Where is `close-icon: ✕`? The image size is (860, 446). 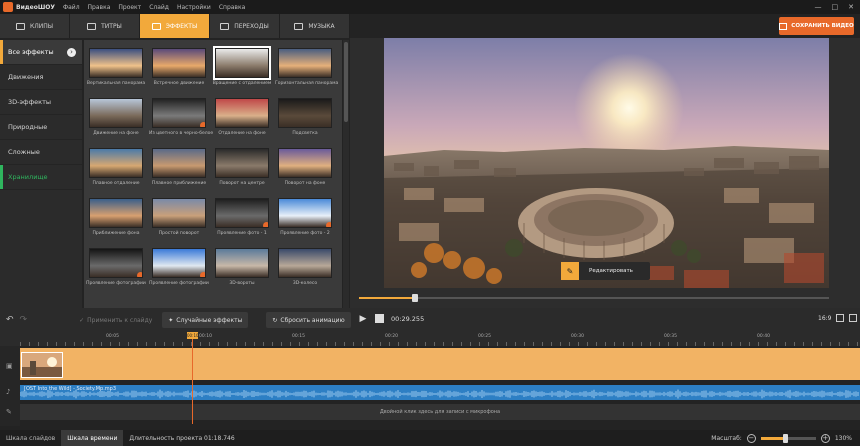
close-icon: ✕ is located at coordinates (851, 7).